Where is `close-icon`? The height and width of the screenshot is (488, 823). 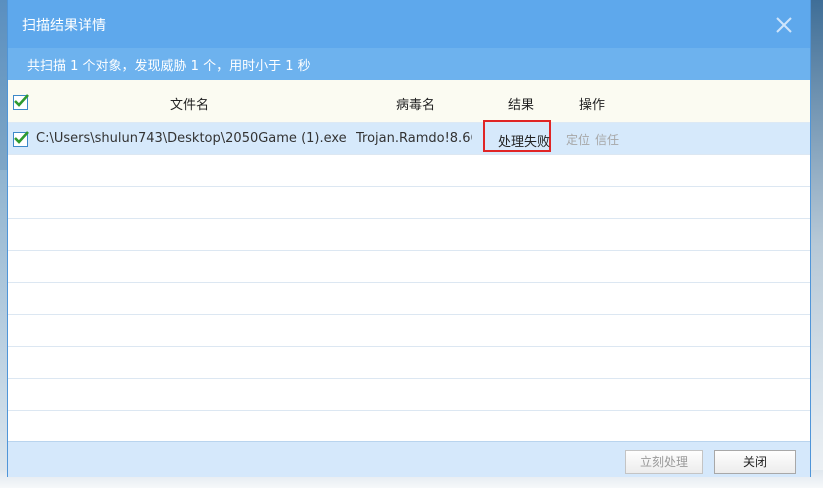
close-icon is located at coordinates (784, 25).